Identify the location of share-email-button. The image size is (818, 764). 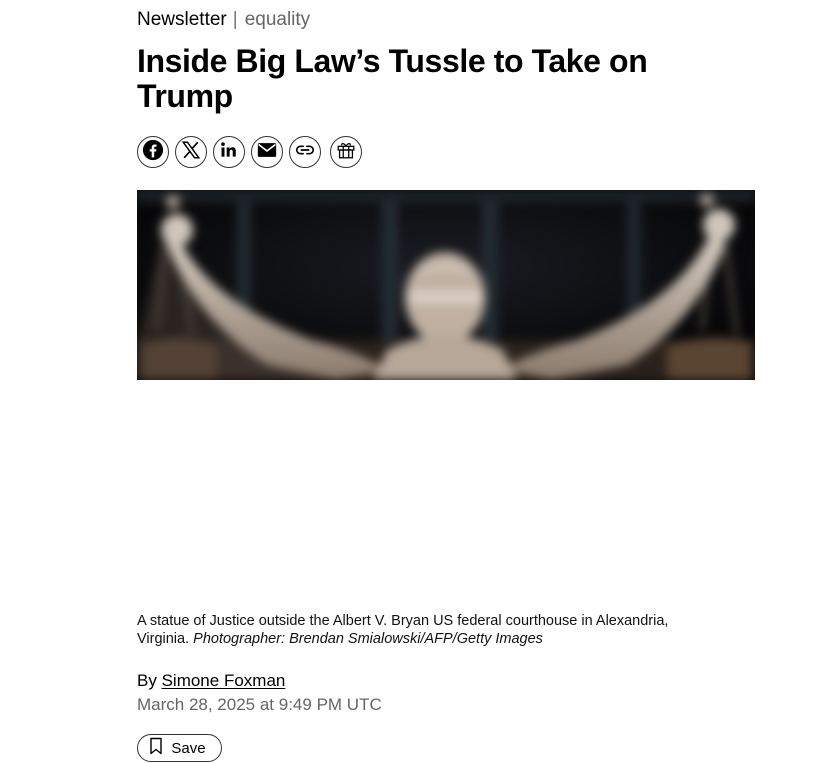
(267, 152).